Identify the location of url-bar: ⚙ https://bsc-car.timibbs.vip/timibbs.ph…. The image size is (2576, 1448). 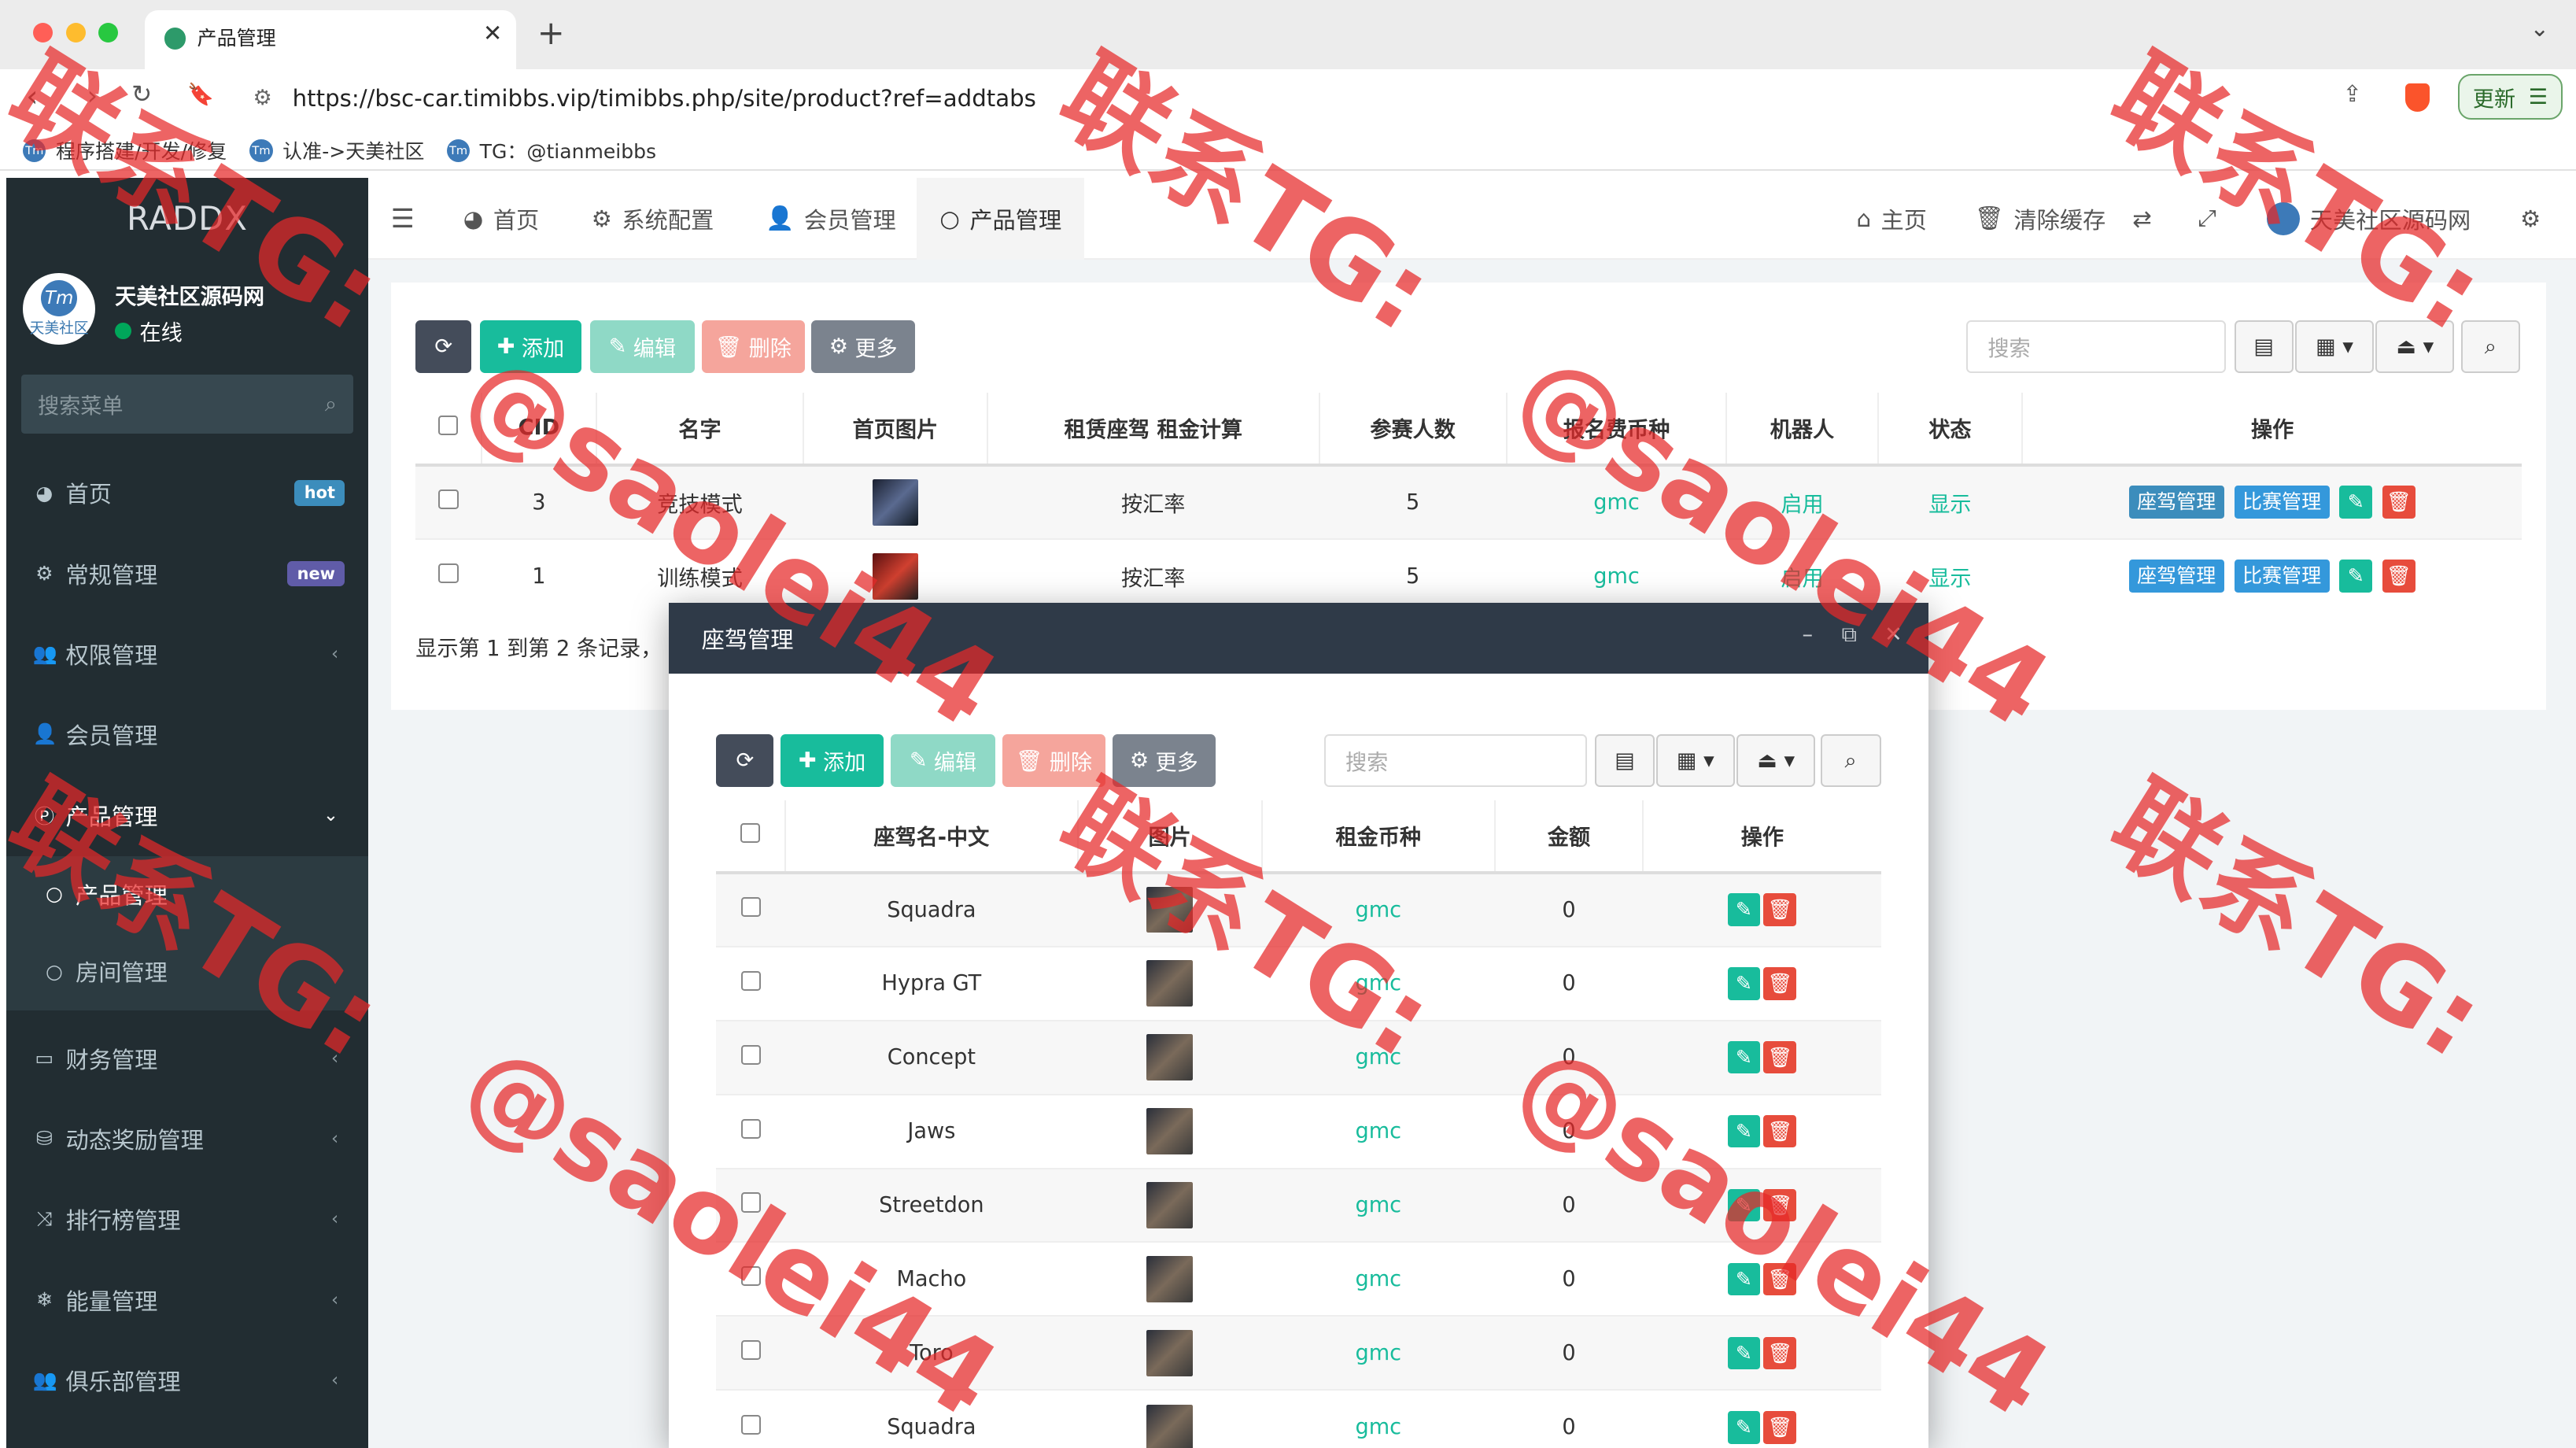
(1343, 98).